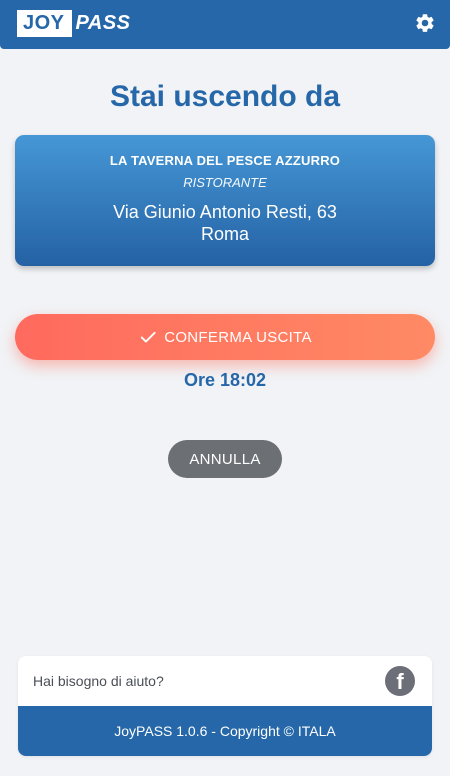  Describe the element at coordinates (225, 24) in the screenshot. I see `top-bar: JOY PASS` at that location.